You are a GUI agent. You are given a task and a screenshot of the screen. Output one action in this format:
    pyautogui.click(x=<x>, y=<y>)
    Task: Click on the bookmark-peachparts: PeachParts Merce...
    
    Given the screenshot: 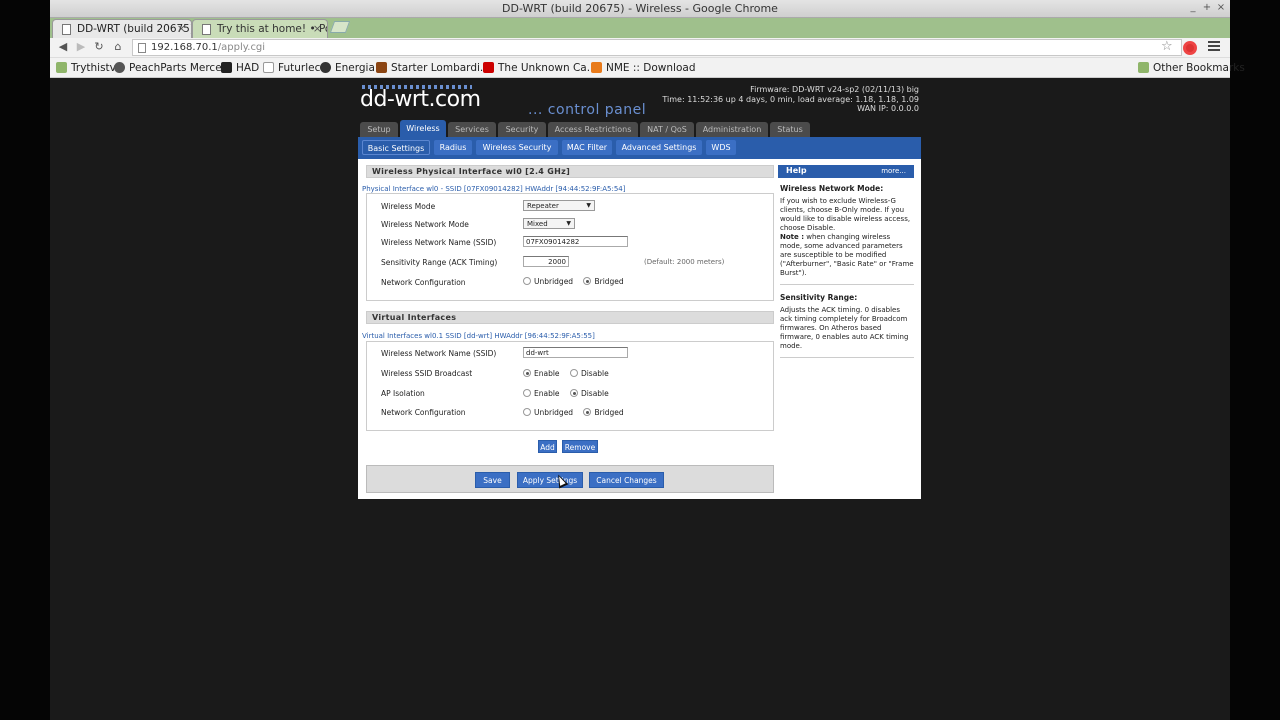 What is the action you would take?
    pyautogui.click(x=173, y=68)
    